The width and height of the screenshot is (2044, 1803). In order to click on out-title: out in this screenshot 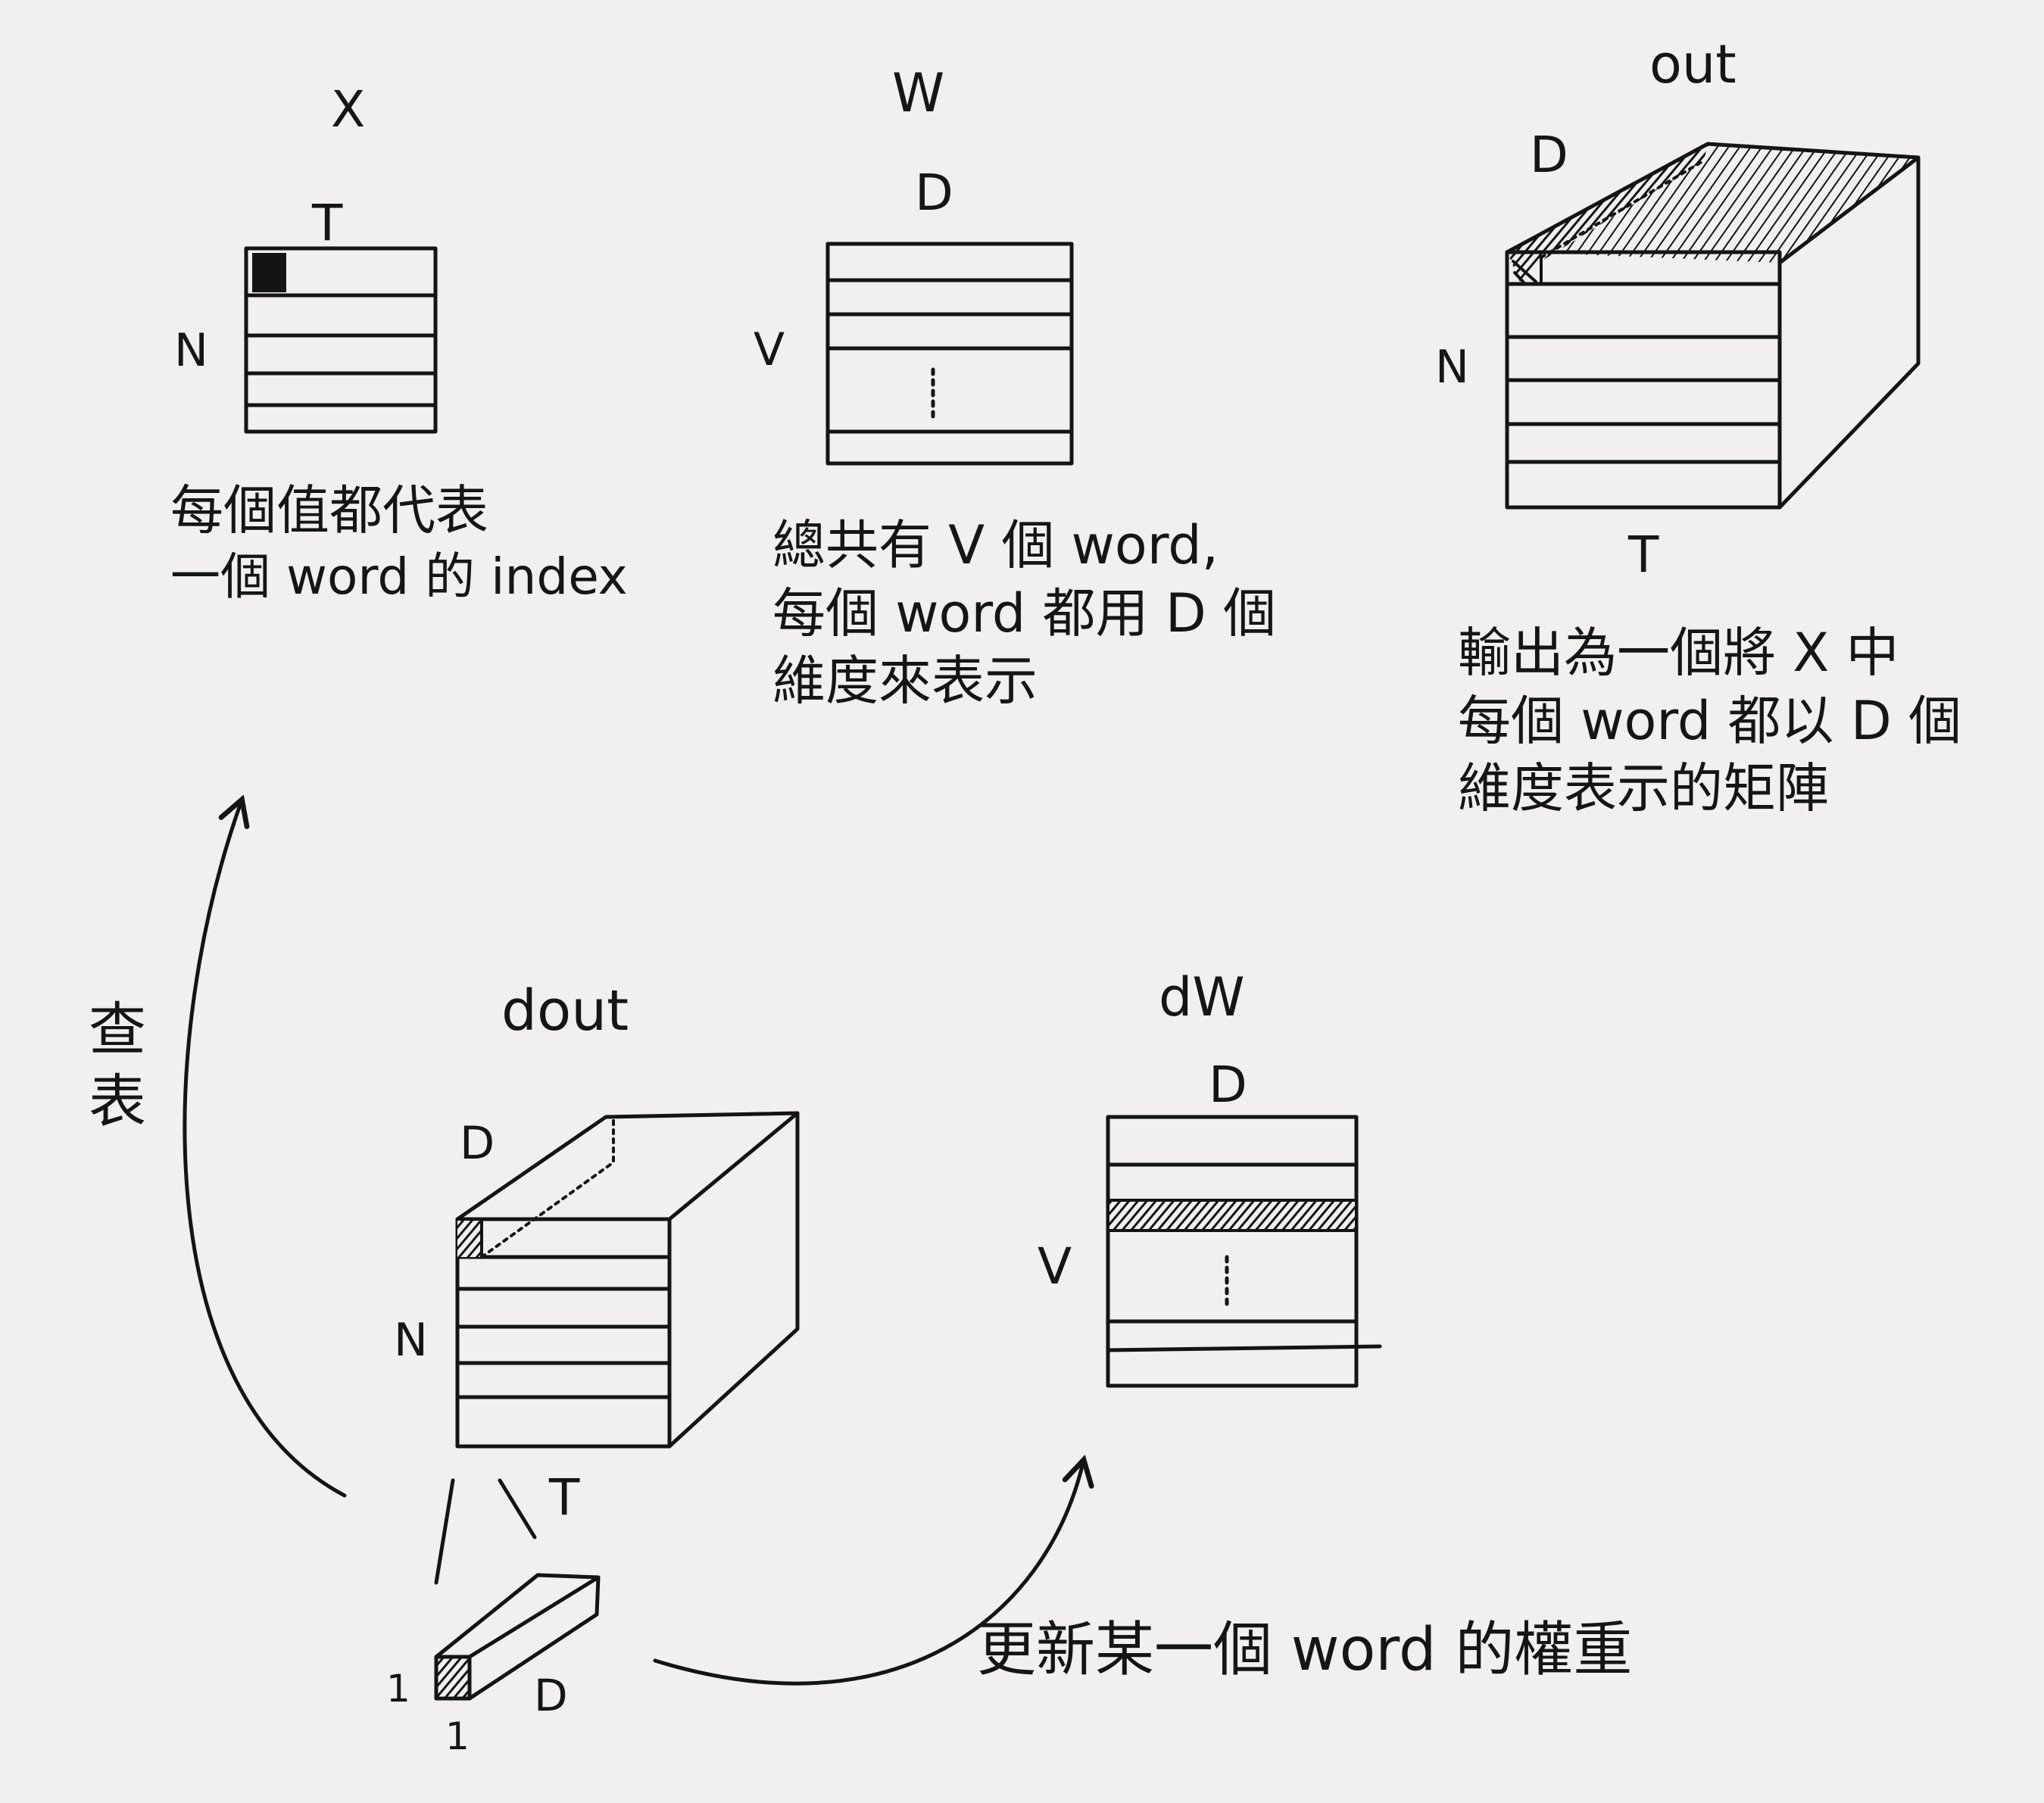, I will do `click(1693, 64)`.